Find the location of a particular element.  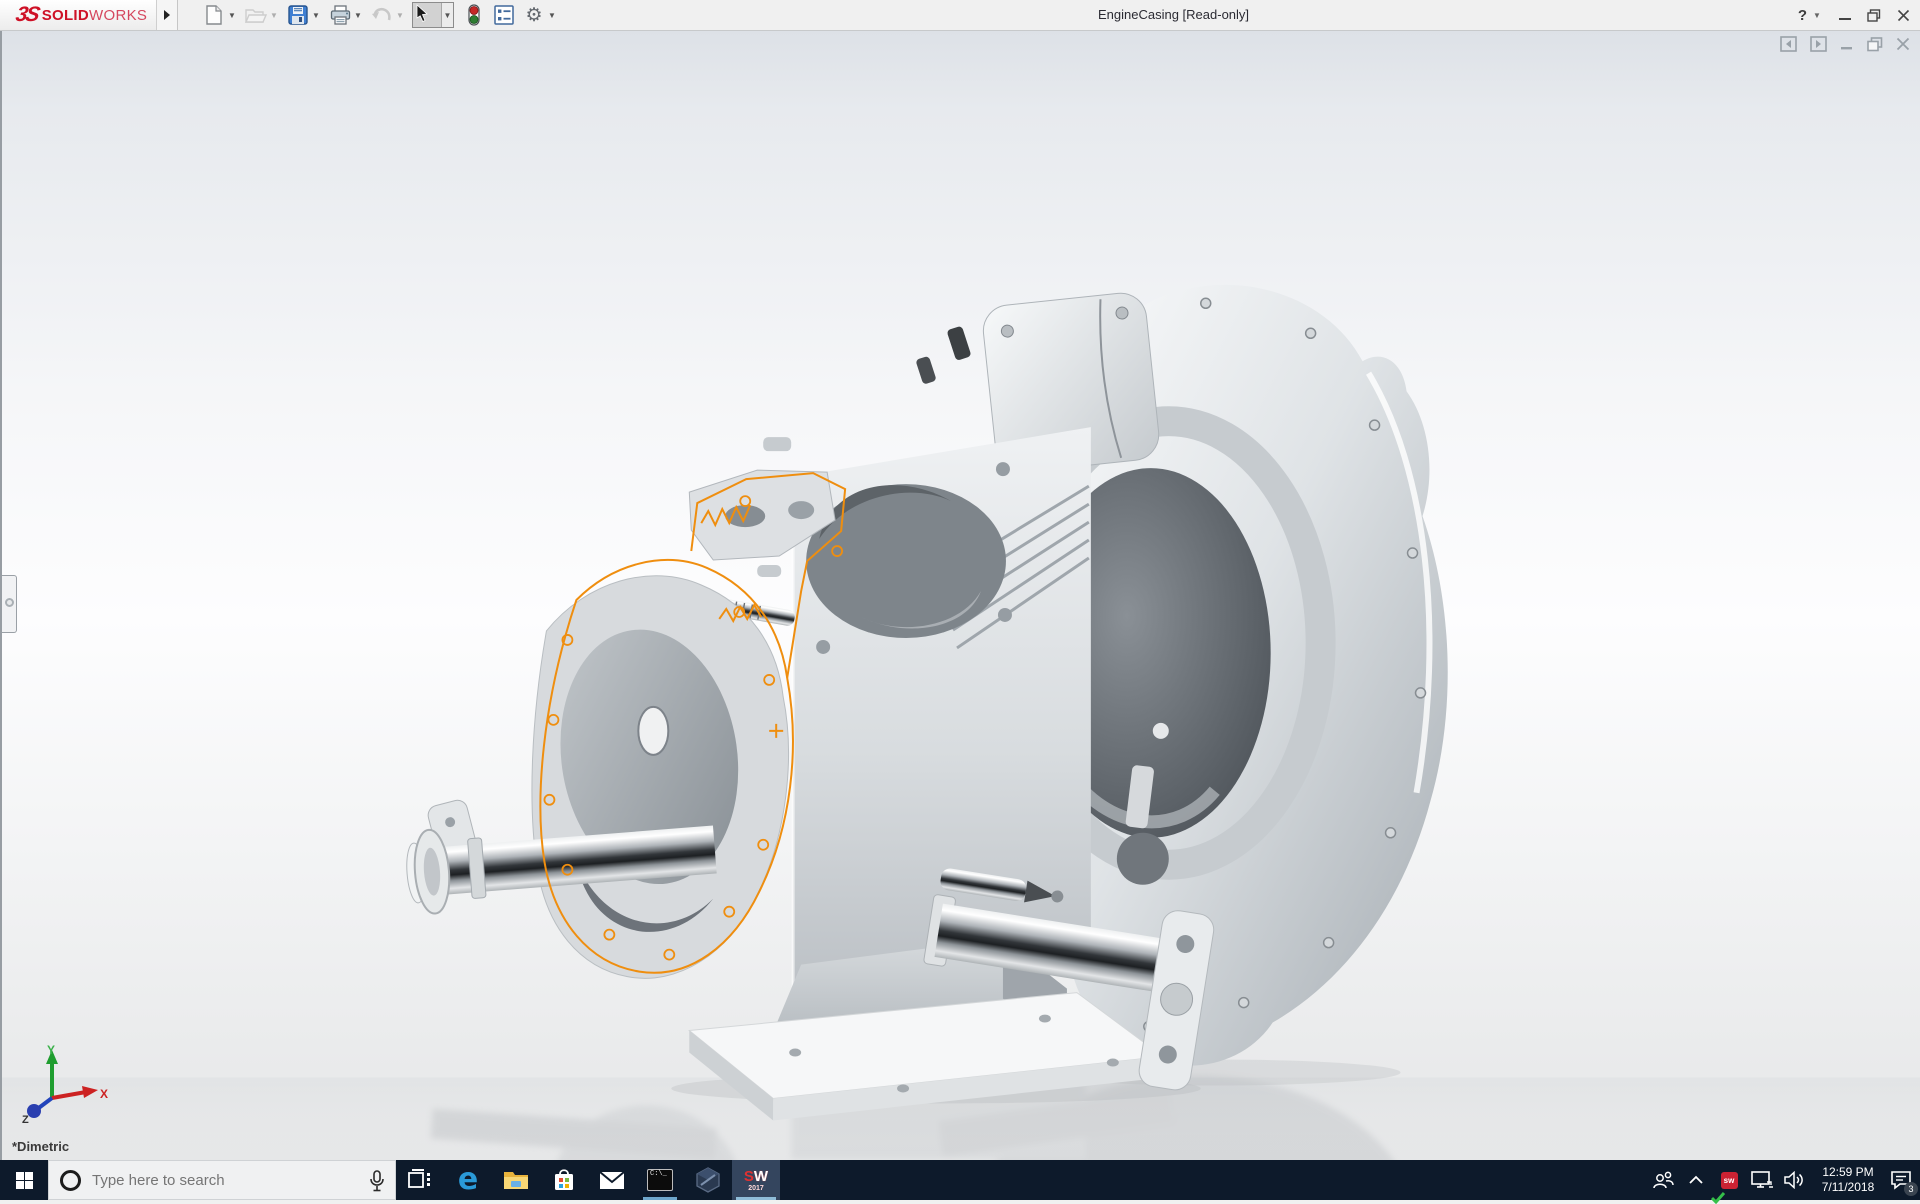

file-explorer-icon is located at coordinates (516, 1180).